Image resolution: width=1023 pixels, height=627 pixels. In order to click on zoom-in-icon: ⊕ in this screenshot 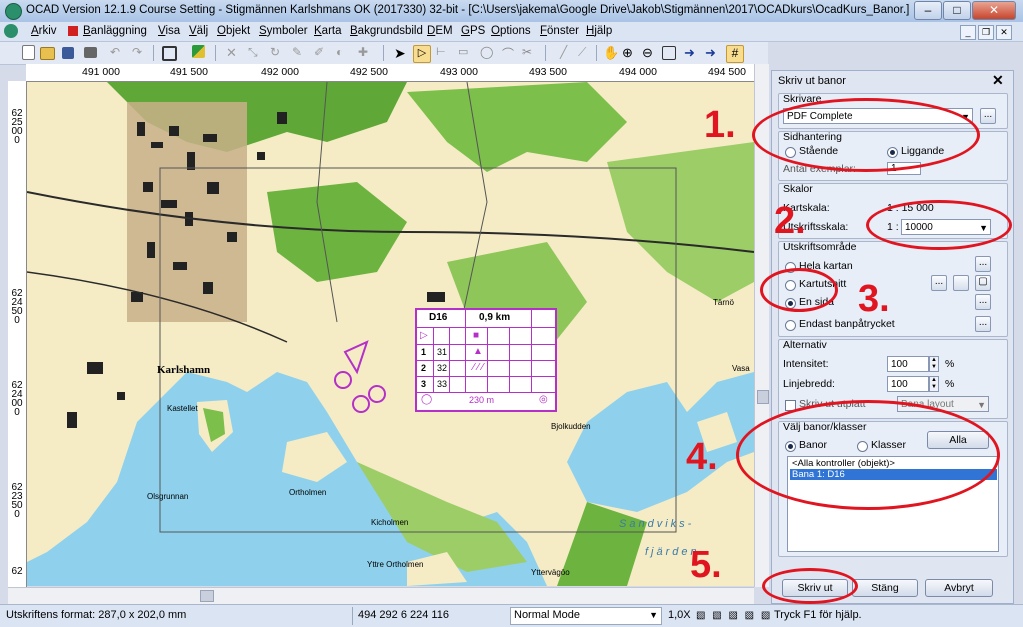, I will do `click(630, 53)`.